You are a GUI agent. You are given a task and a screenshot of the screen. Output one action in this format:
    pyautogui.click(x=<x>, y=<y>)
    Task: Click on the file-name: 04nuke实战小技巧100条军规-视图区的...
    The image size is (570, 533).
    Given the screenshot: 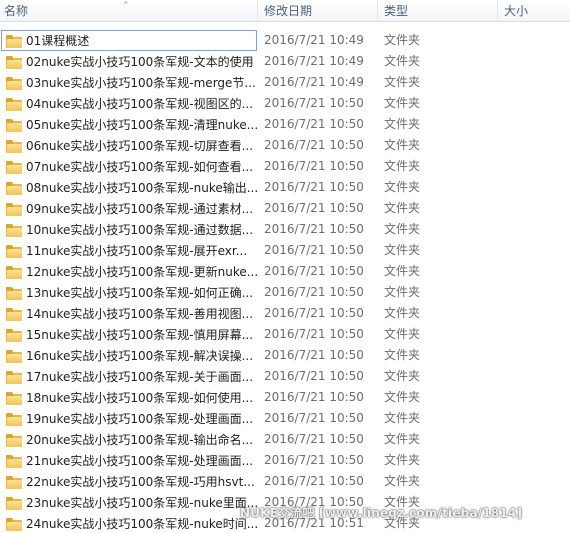 What is the action you would take?
    pyautogui.click(x=140, y=104)
    